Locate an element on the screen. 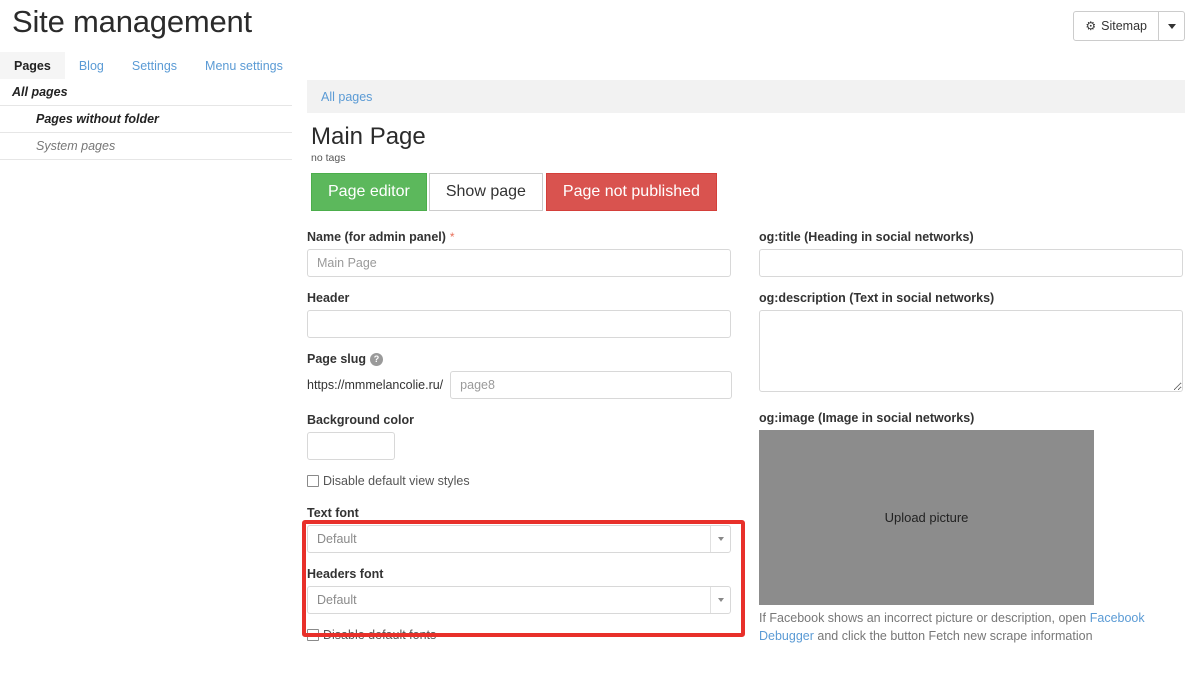 The image size is (1200, 678). sidebar-item-pages-without-folder: Pages without folder is located at coordinates (146, 119).